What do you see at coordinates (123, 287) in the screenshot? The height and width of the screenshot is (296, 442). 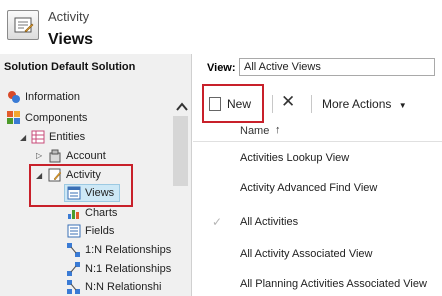 I see `tree-item-label: N:N Relationshi` at bounding box center [123, 287].